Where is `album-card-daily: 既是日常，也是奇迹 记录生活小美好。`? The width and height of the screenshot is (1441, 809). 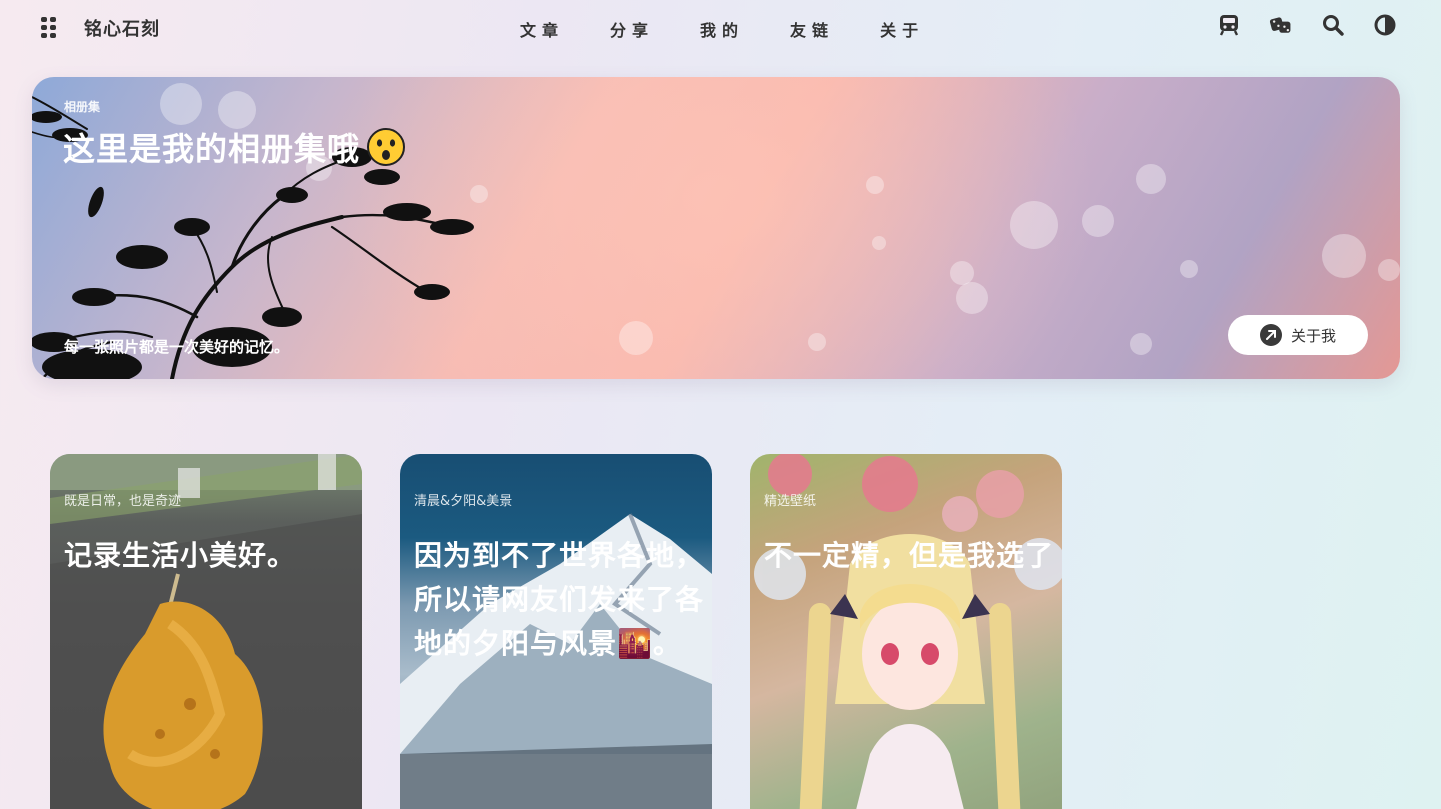 album-card-daily: 既是日常，也是奇迹 记录生活小美好。 is located at coordinates (206, 631).